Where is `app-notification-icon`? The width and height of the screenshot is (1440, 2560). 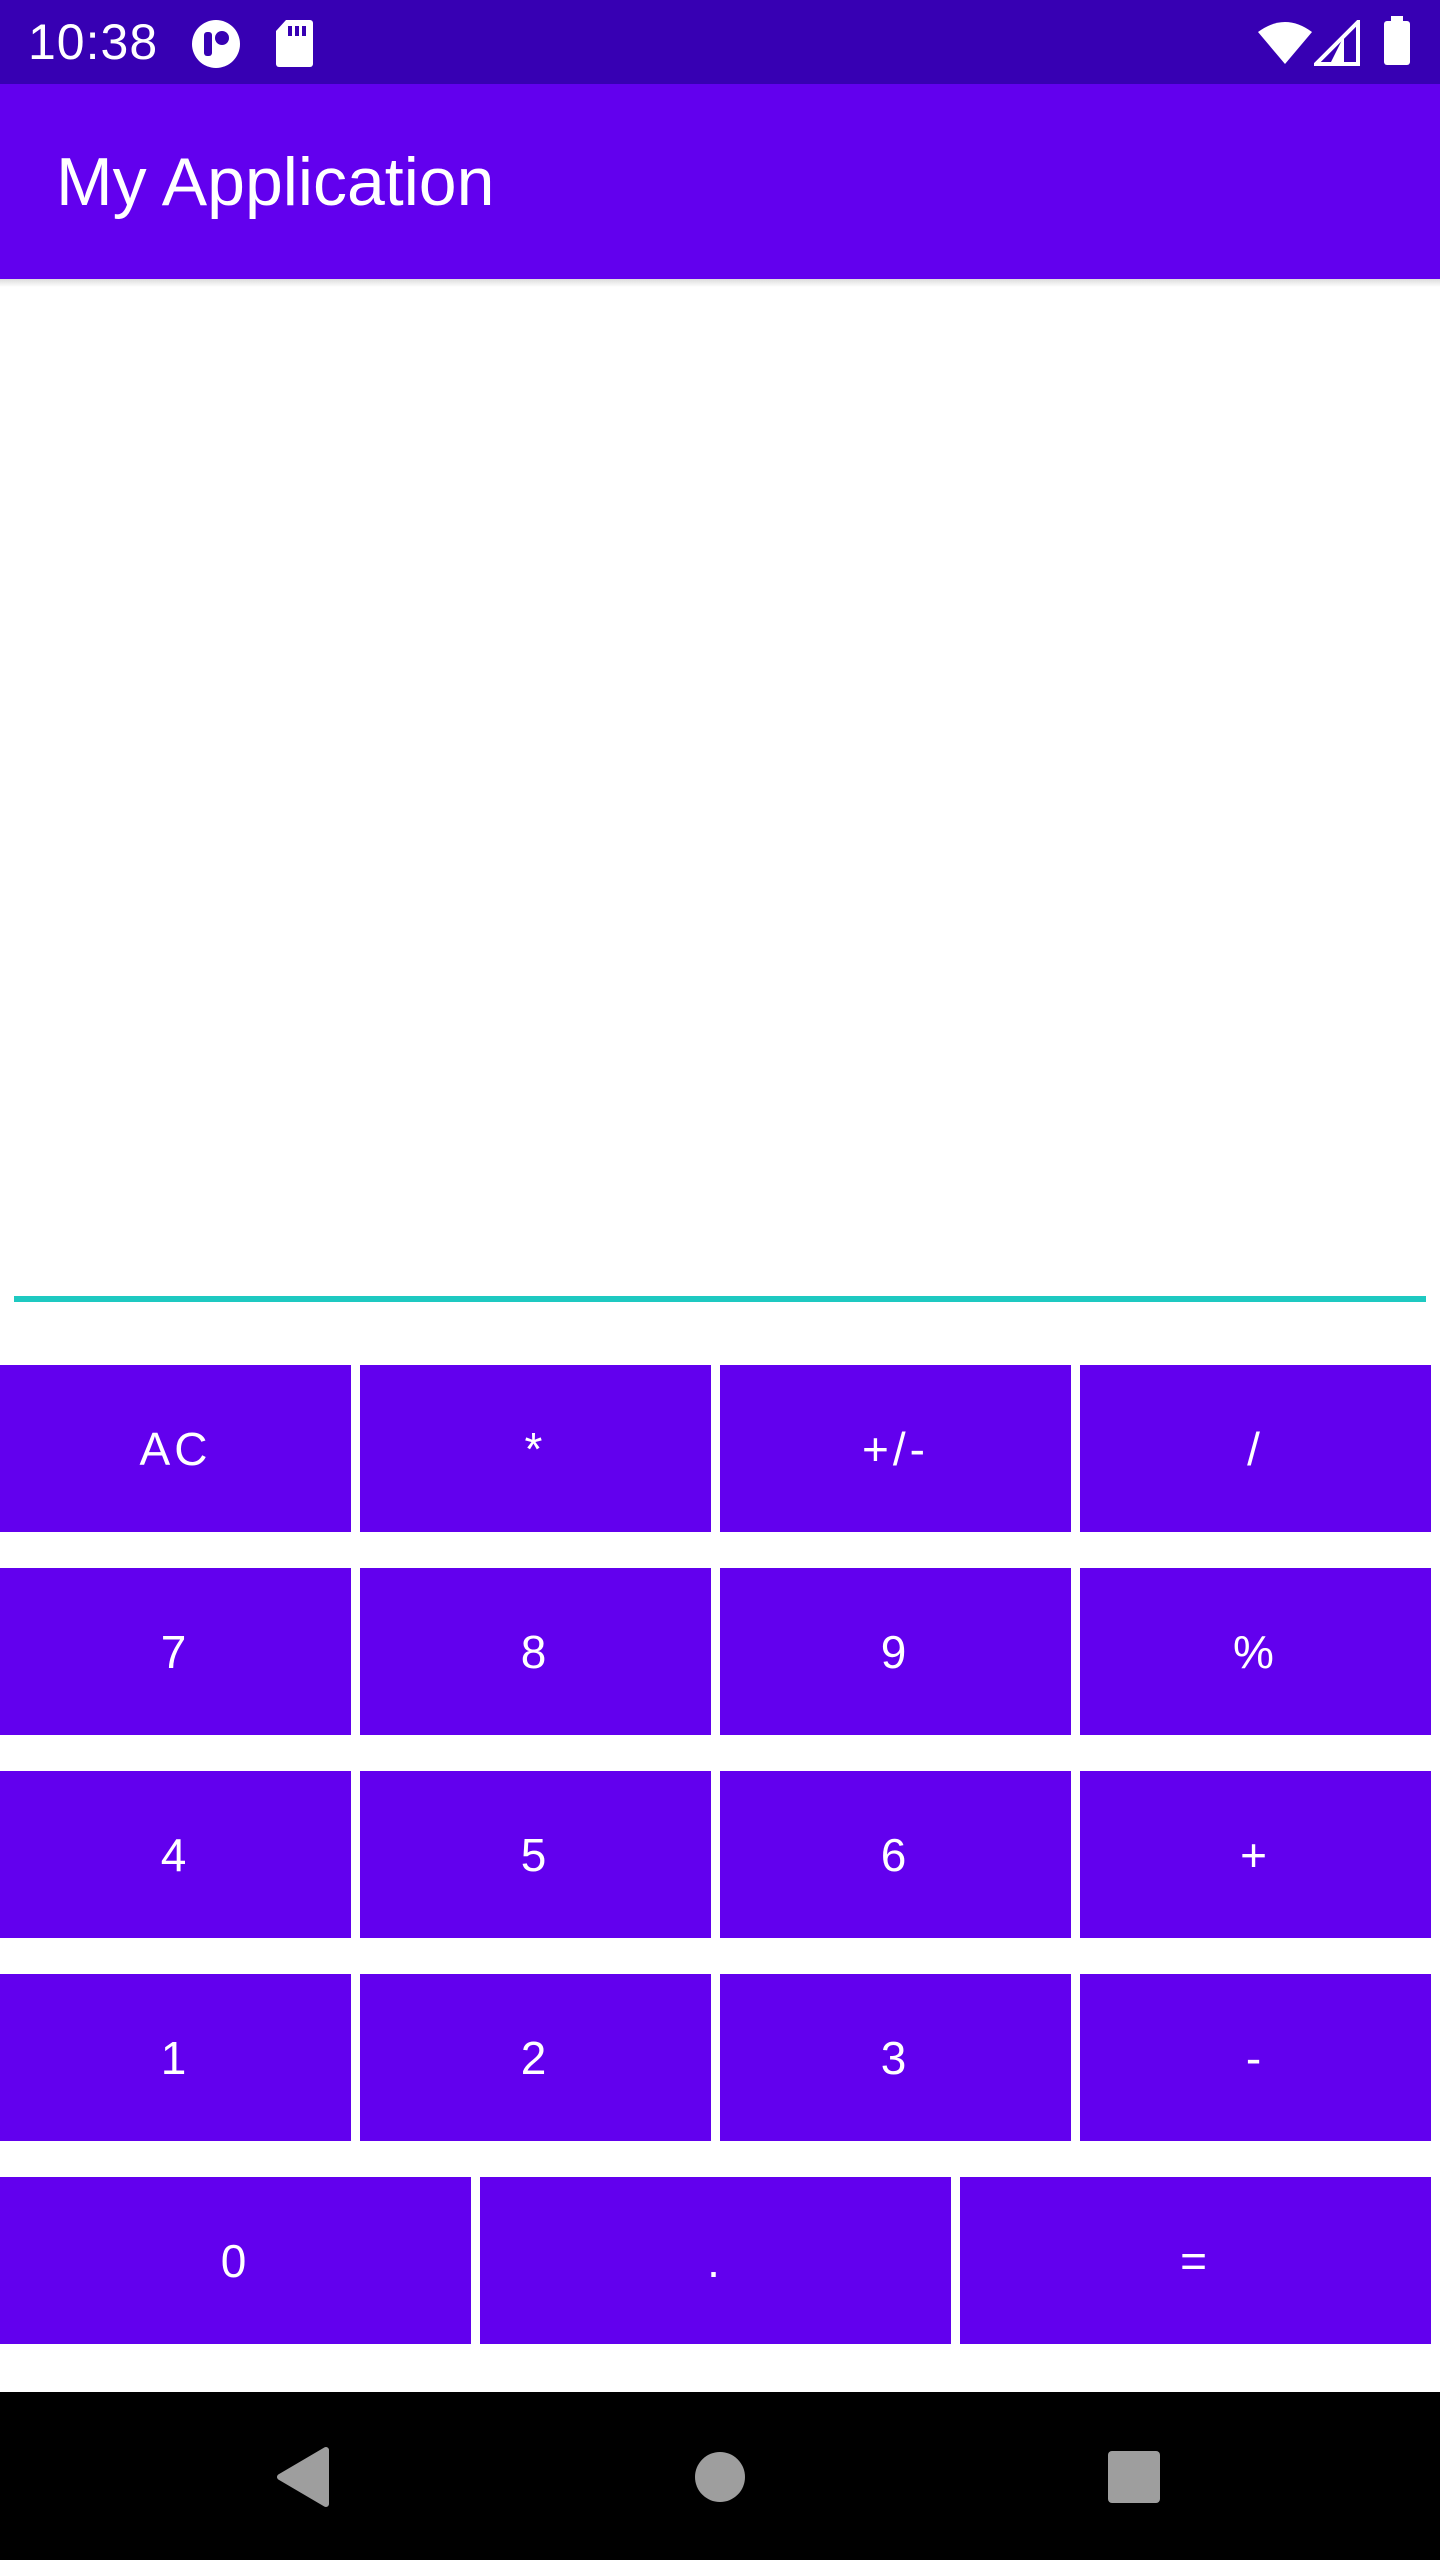
app-notification-icon is located at coordinates (216, 46).